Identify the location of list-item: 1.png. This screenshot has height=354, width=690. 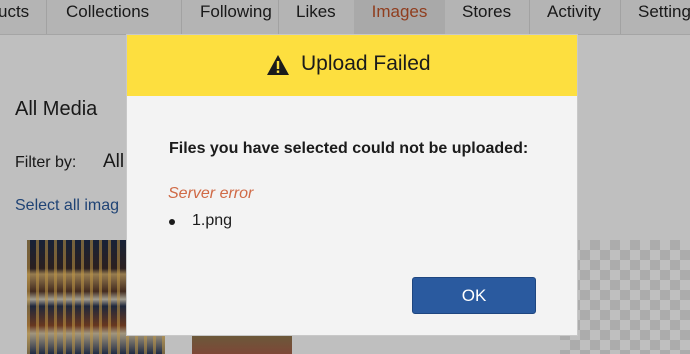
(200, 221).